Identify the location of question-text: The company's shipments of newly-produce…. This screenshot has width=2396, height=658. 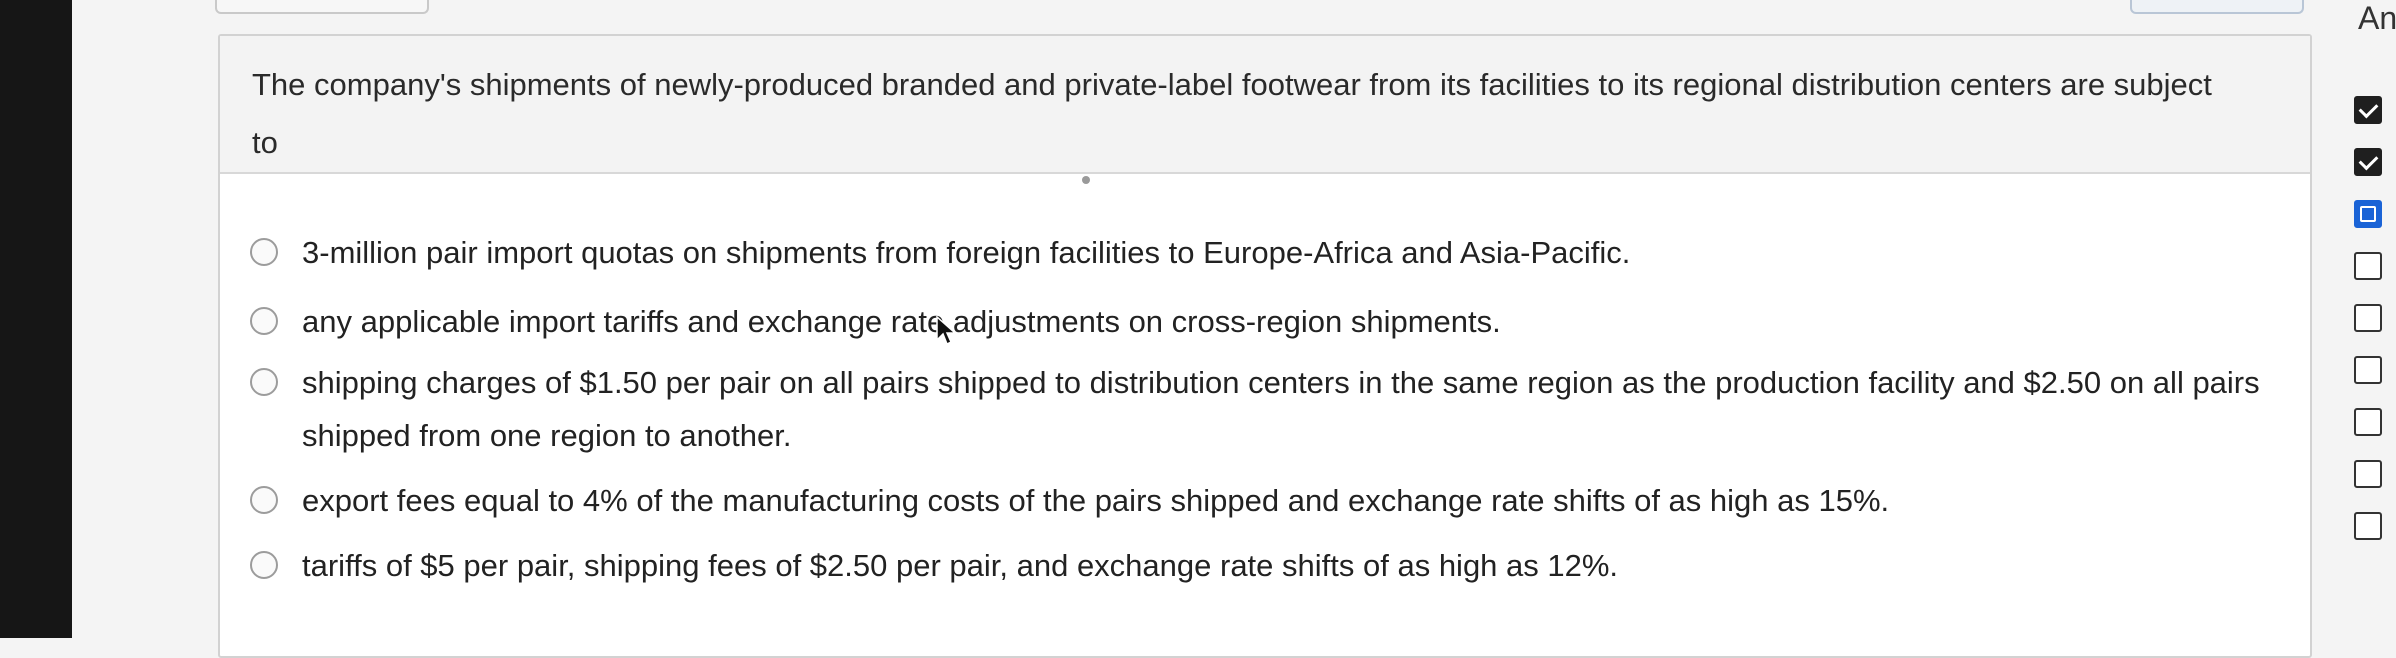
(1232, 113).